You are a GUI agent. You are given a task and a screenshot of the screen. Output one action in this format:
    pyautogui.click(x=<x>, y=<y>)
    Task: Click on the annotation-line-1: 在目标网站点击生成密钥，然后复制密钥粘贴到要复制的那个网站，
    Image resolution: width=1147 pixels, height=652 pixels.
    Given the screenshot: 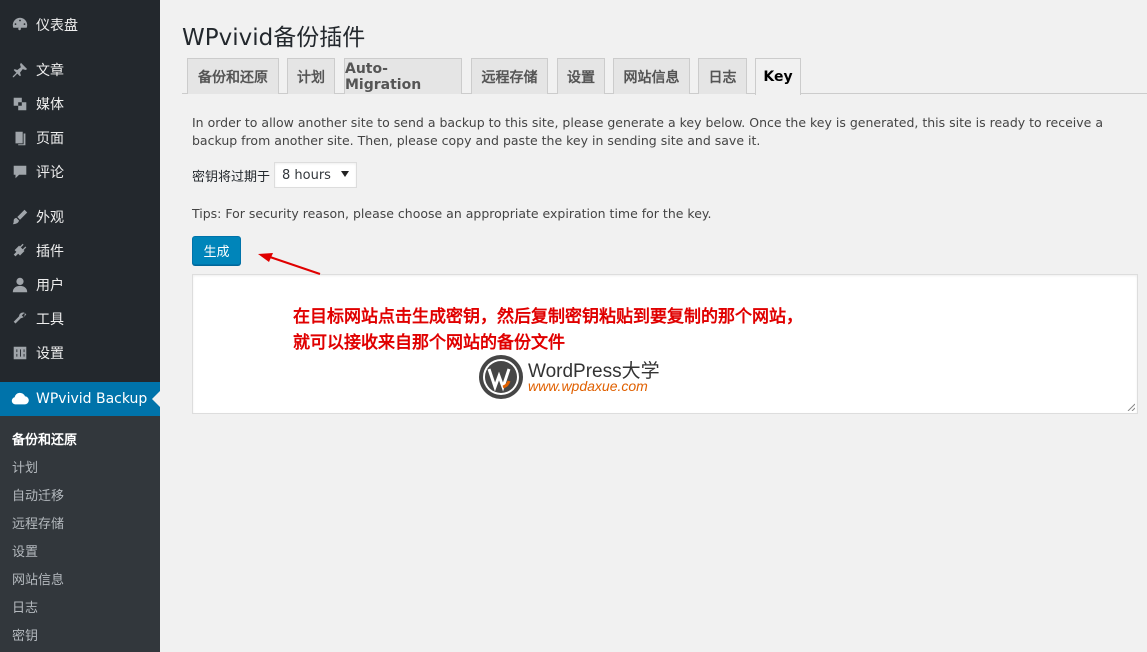 What is the action you would take?
    pyautogui.click(x=548, y=317)
    